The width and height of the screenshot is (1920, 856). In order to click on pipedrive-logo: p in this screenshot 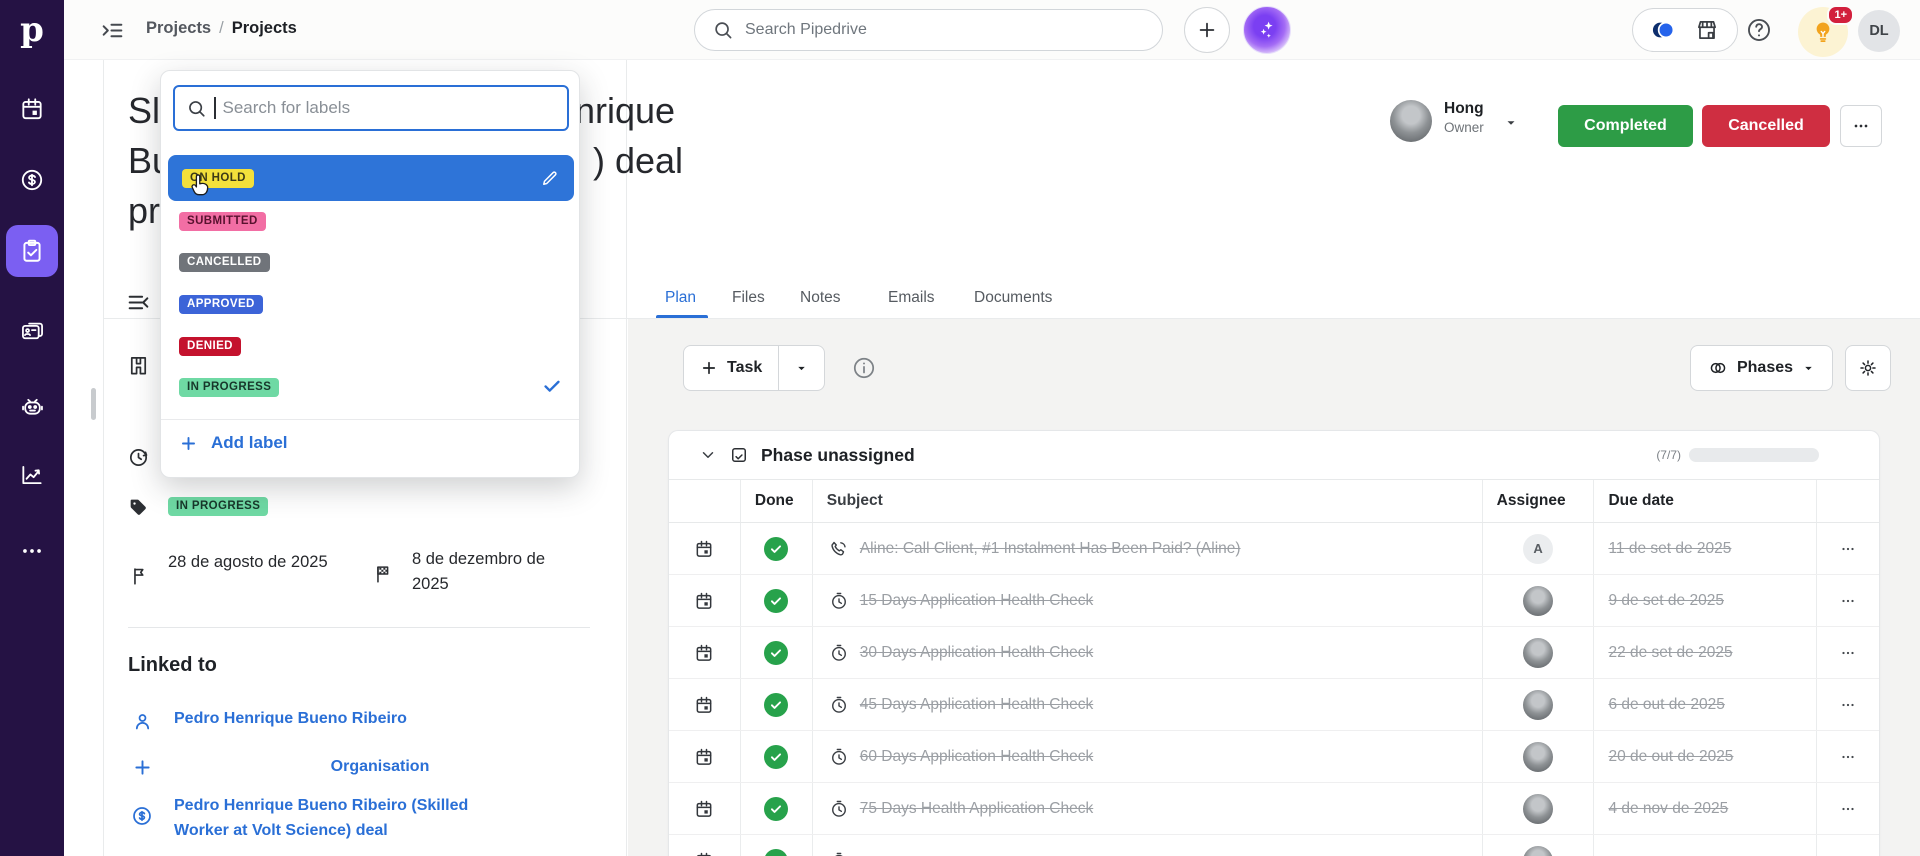, I will do `click(32, 30)`.